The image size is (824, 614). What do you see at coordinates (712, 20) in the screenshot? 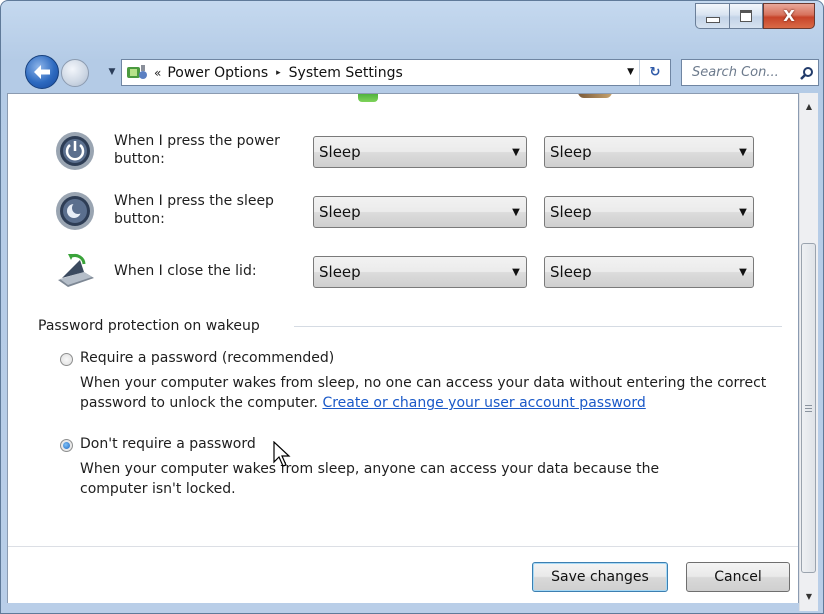
I see `minimize-icon` at bounding box center [712, 20].